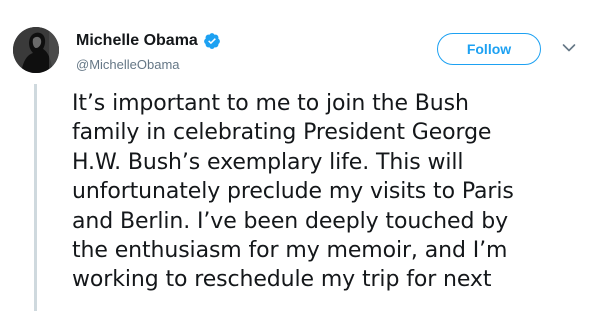 Image resolution: width=602 pixels, height=311 pixels. I want to click on tweet-text-line: working to reschedule my trip for next, so click(282, 280).